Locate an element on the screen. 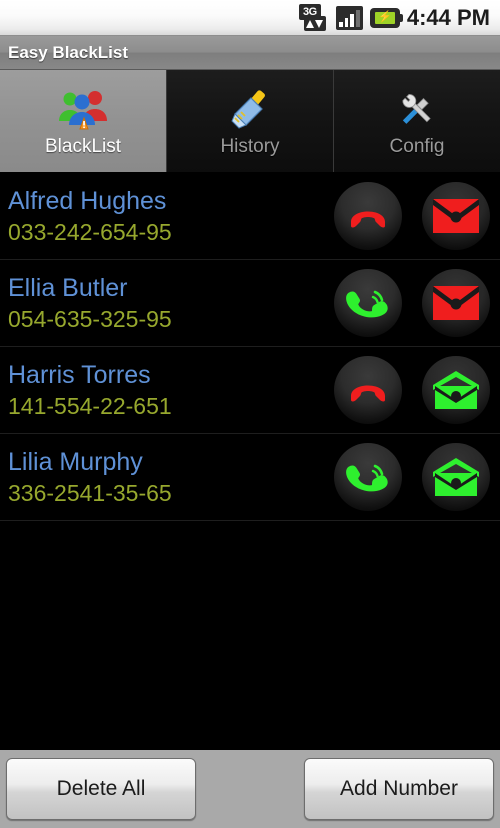 This screenshot has width=500, height=828. contact-number: 141-554-22-651 is located at coordinates (90, 405).